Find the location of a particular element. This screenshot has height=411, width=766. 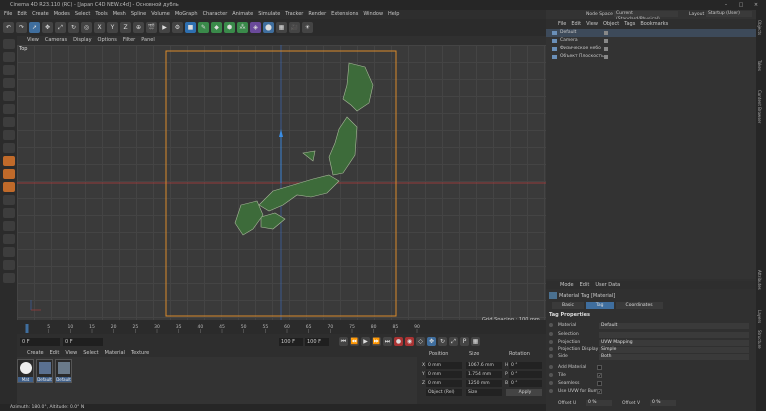

snap-icon is located at coordinates (8, 161).